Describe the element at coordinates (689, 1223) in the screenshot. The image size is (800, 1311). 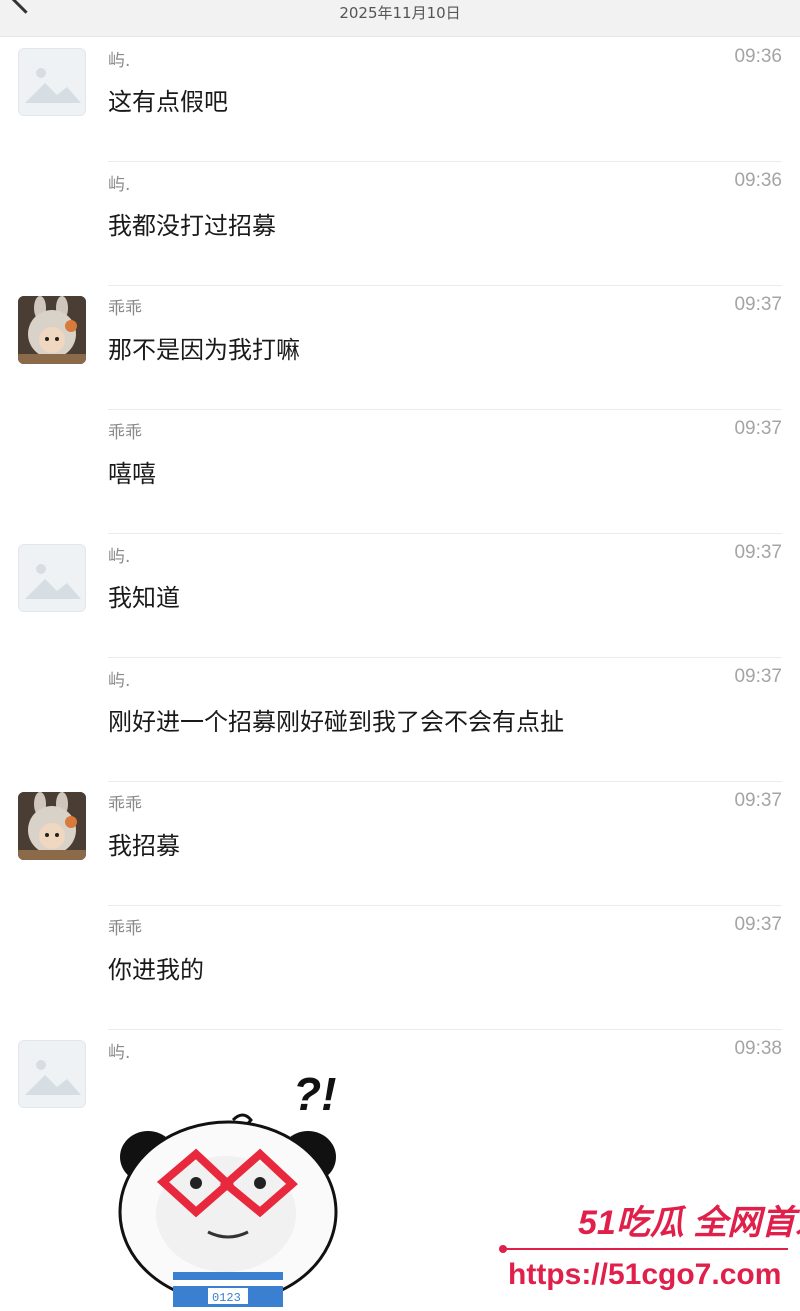
I see `watermark-brand: 51吃瓜 全网首发` at that location.